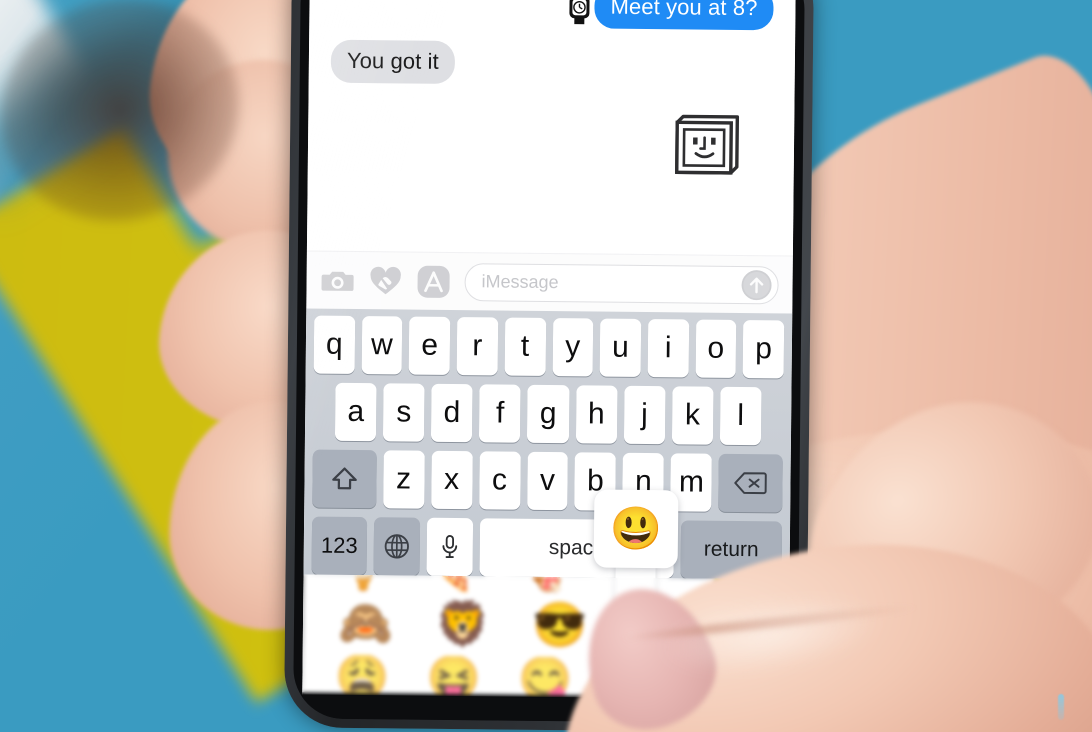 Image resolution: width=1092 pixels, height=732 pixels. I want to click on heart-hand-digital-touch-icon, so click(385, 281).